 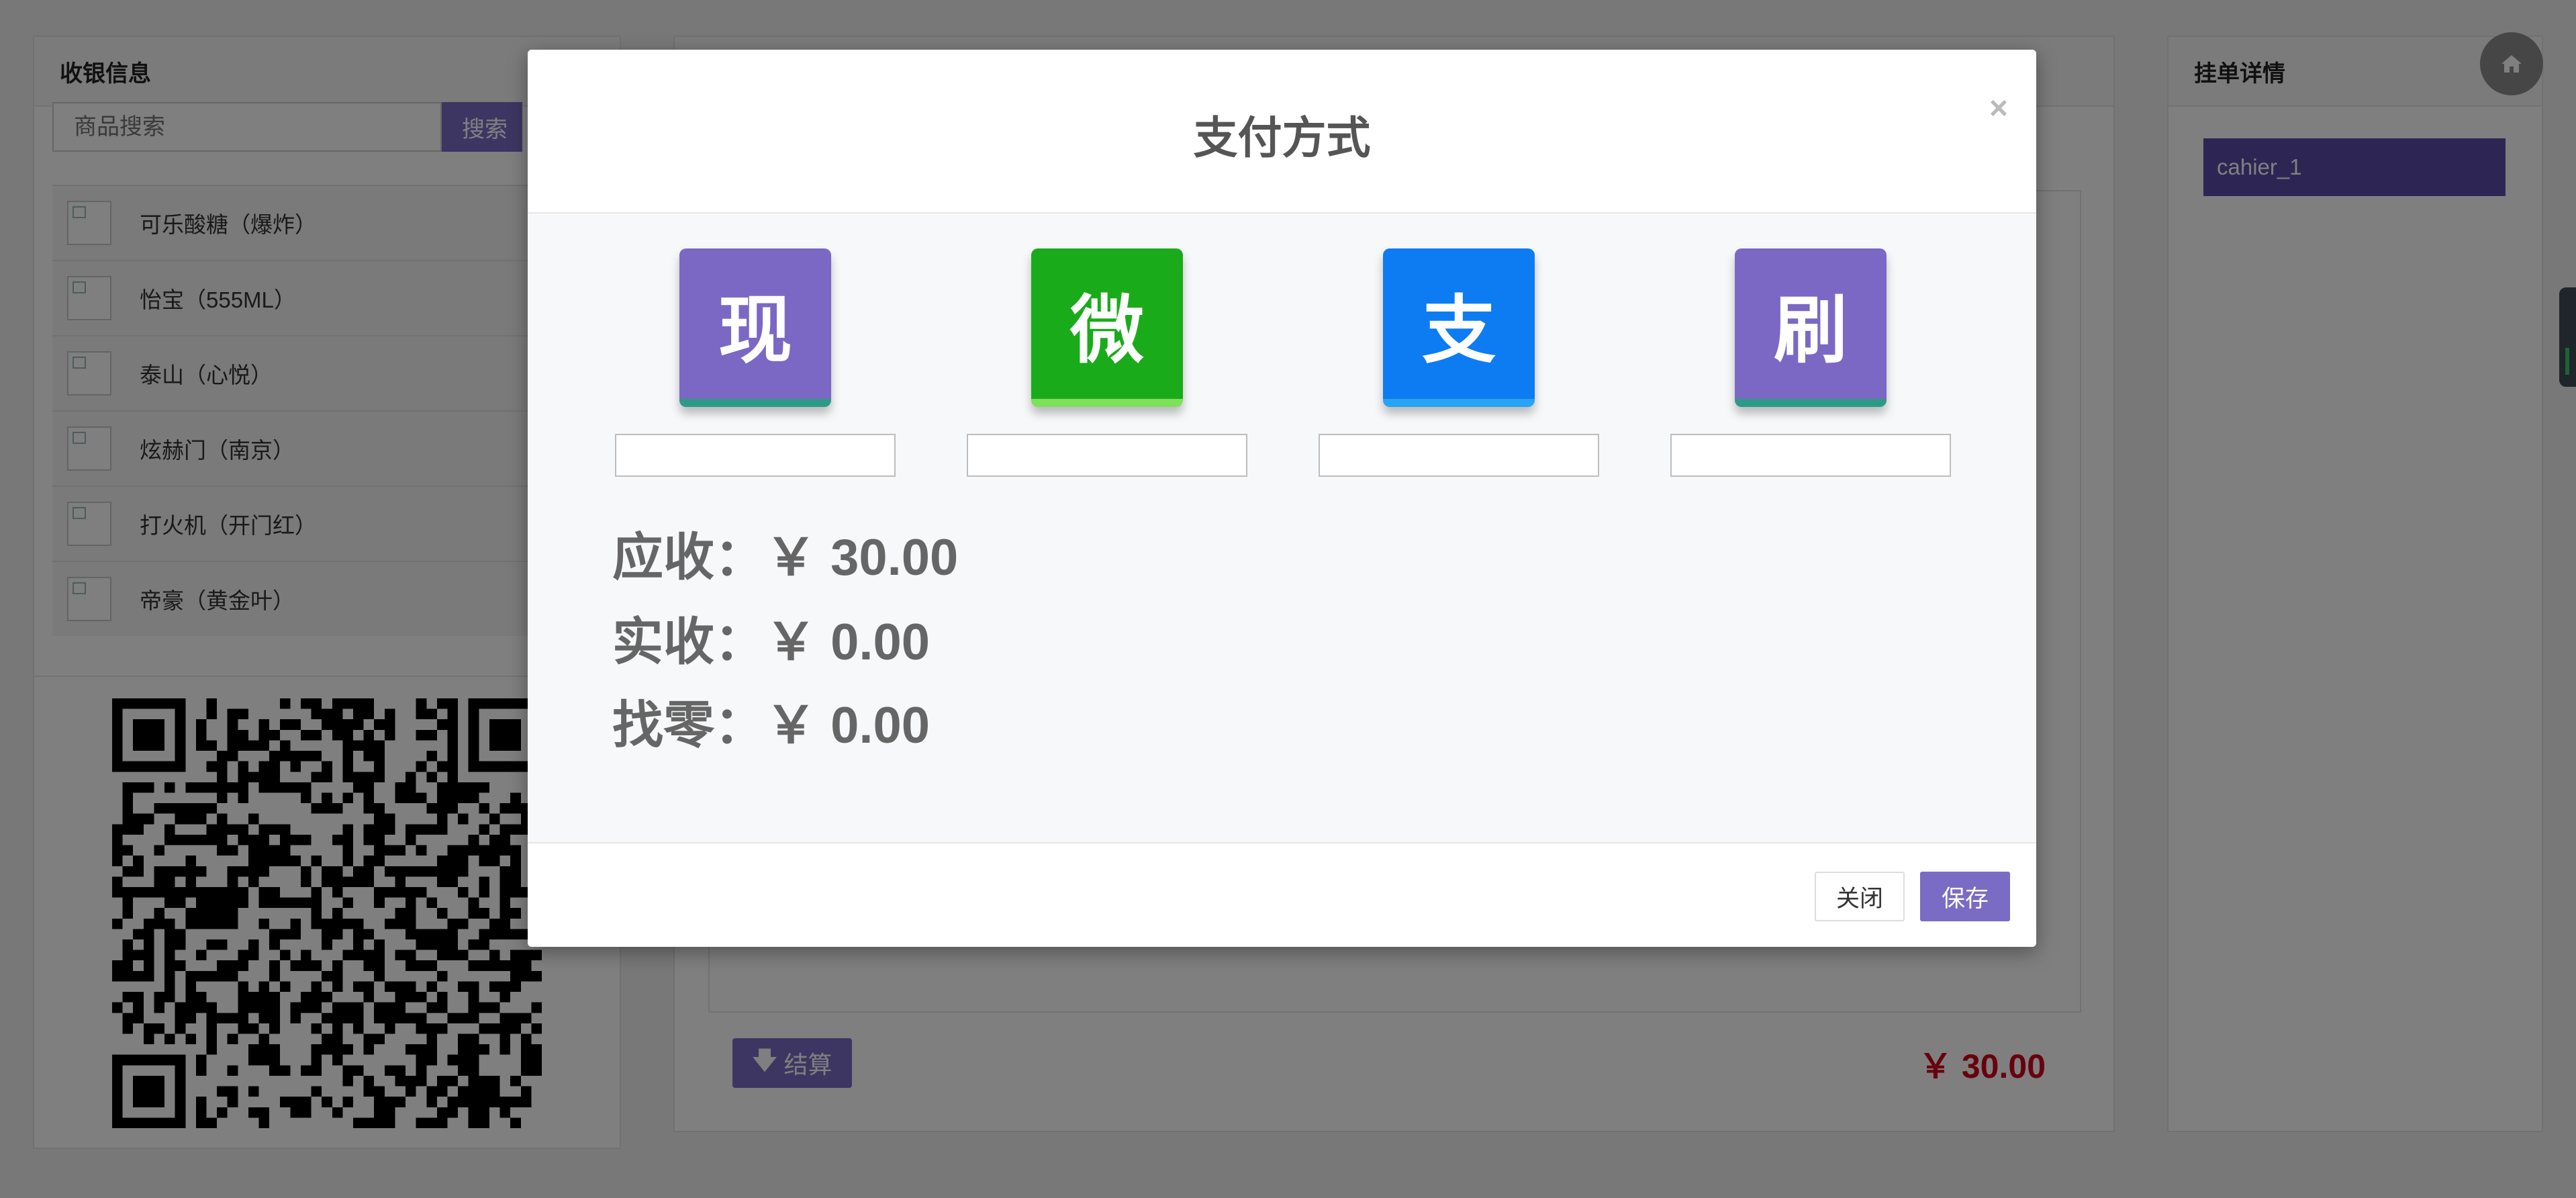 I want to click on payment-method-wechat: 微, so click(x=1107, y=362).